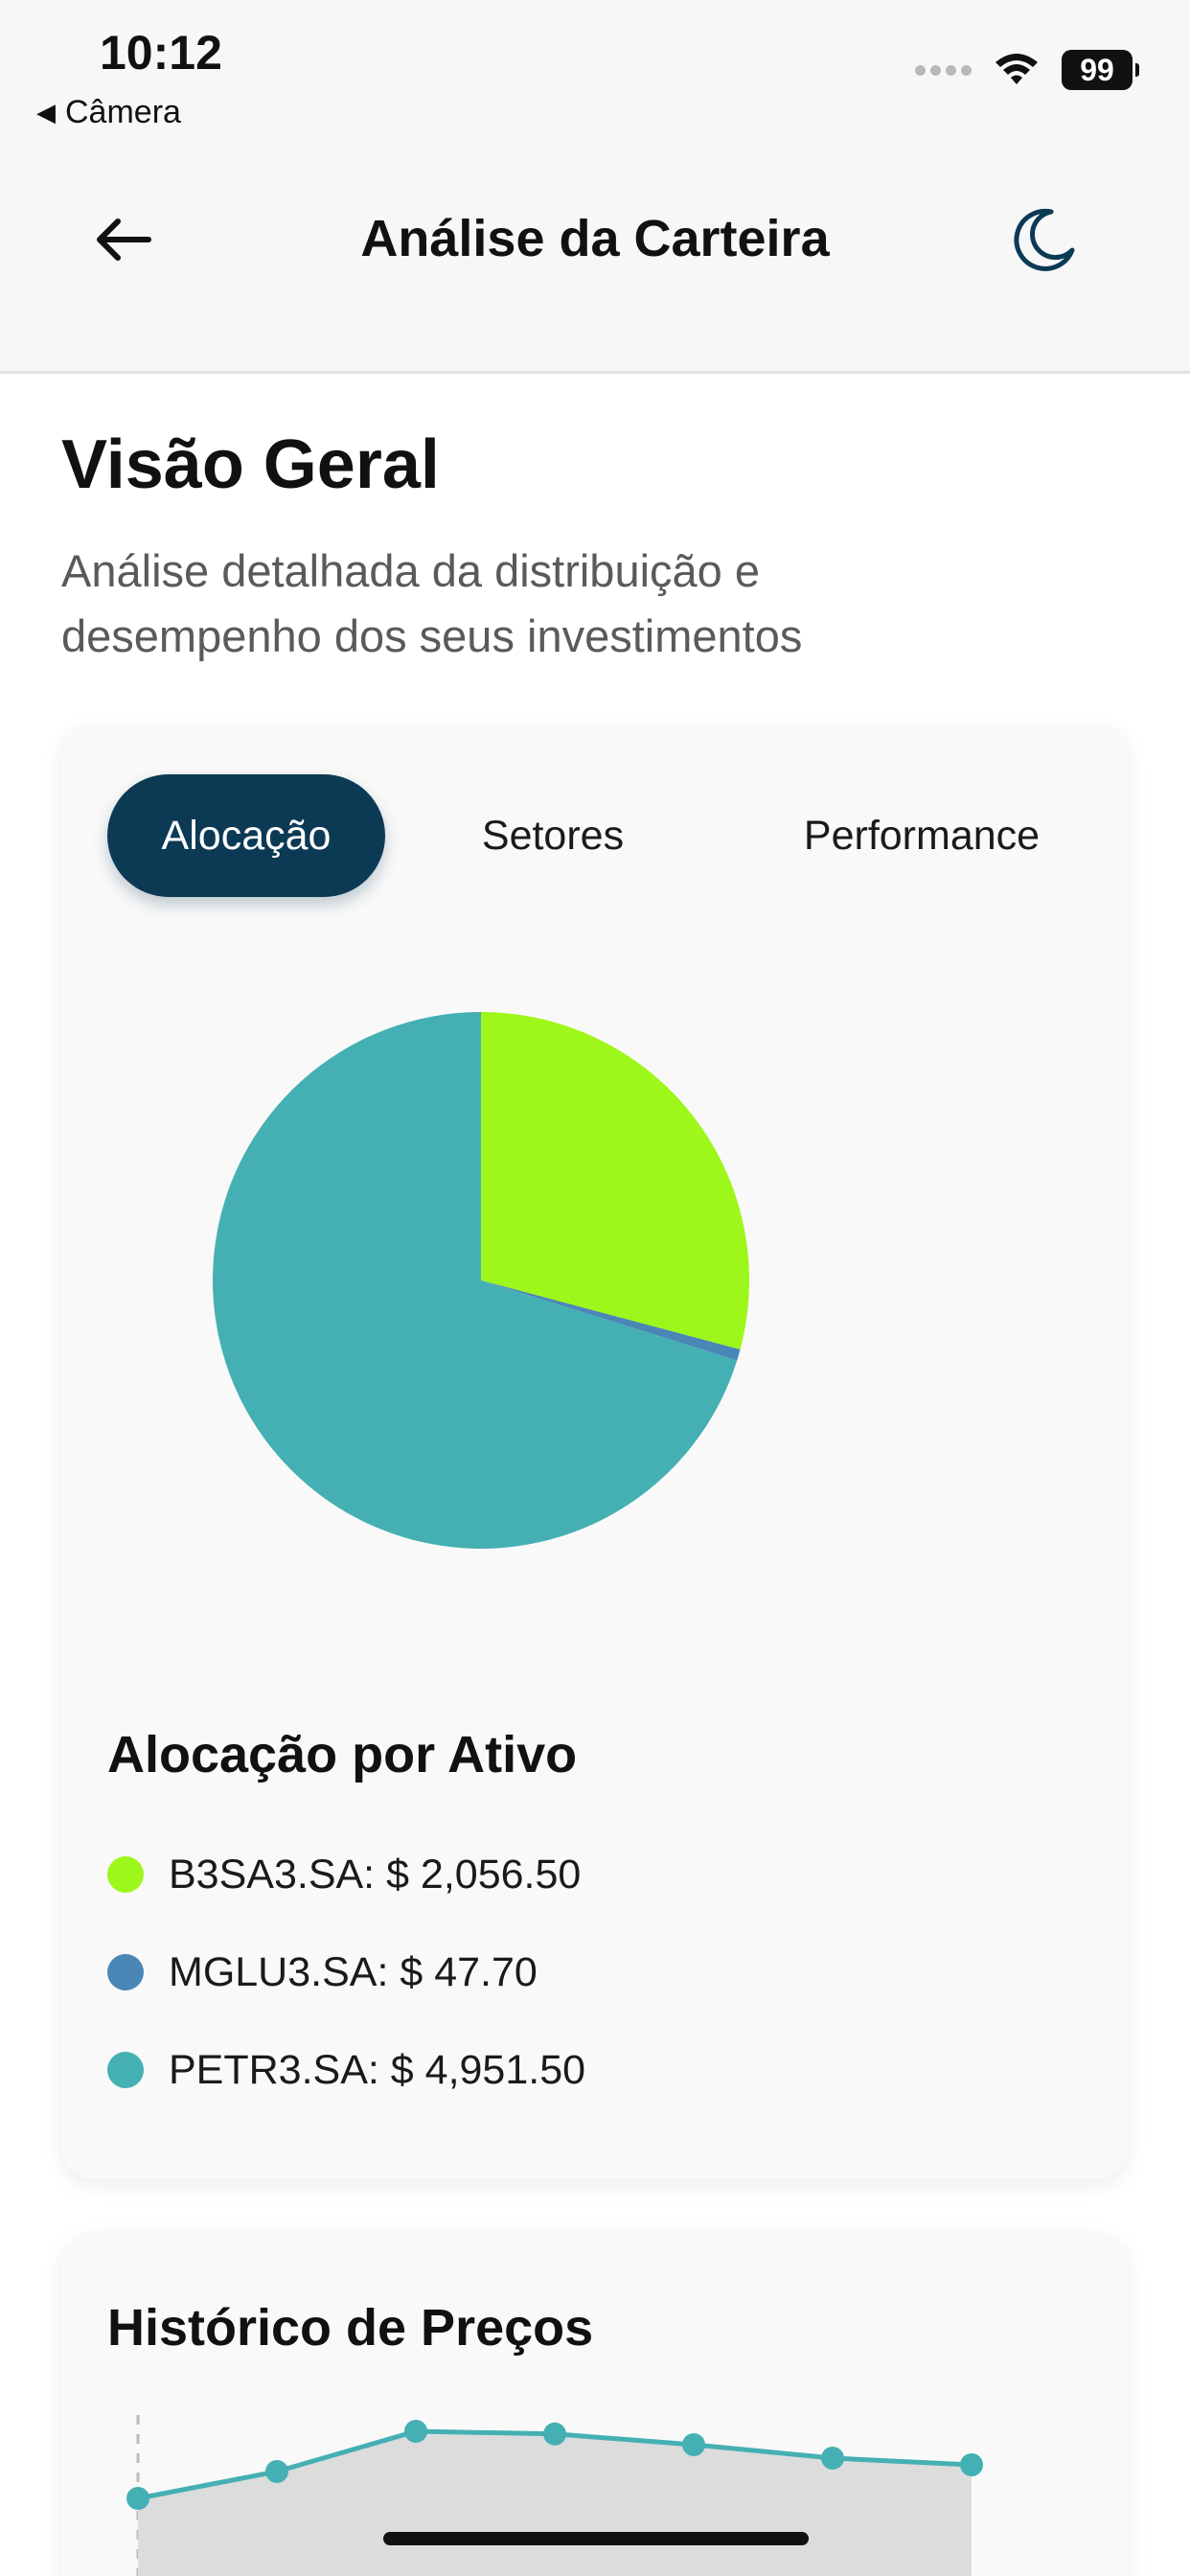 The image size is (1190, 2576). What do you see at coordinates (553, 835) in the screenshot?
I see `tab-sectors: Setores` at bounding box center [553, 835].